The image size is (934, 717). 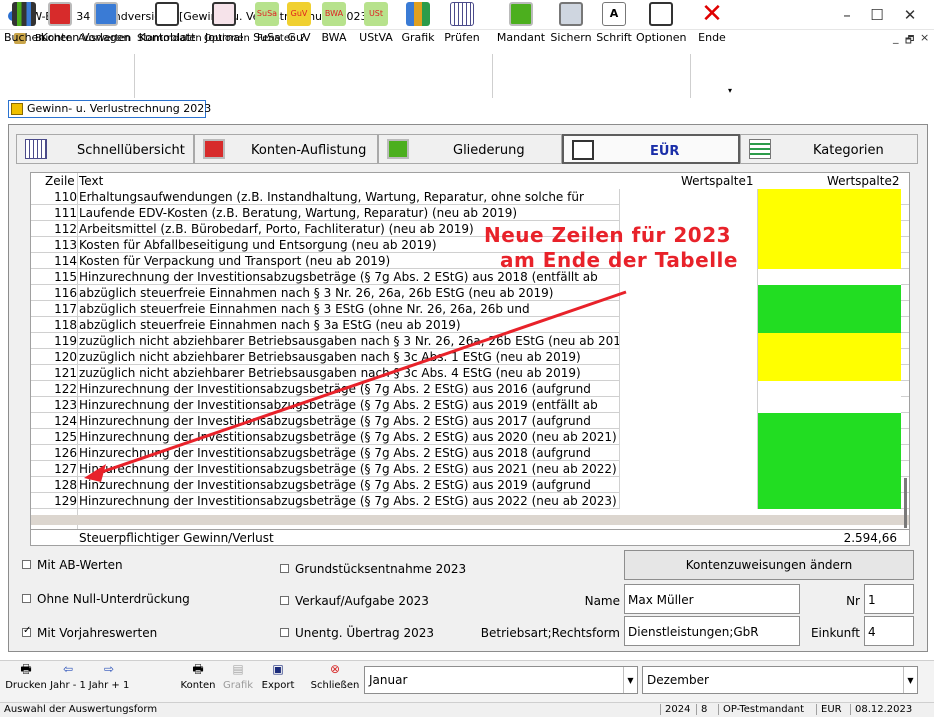 I want to click on grafik-disabled-button: ▤ Grafik, so click(x=238, y=676).